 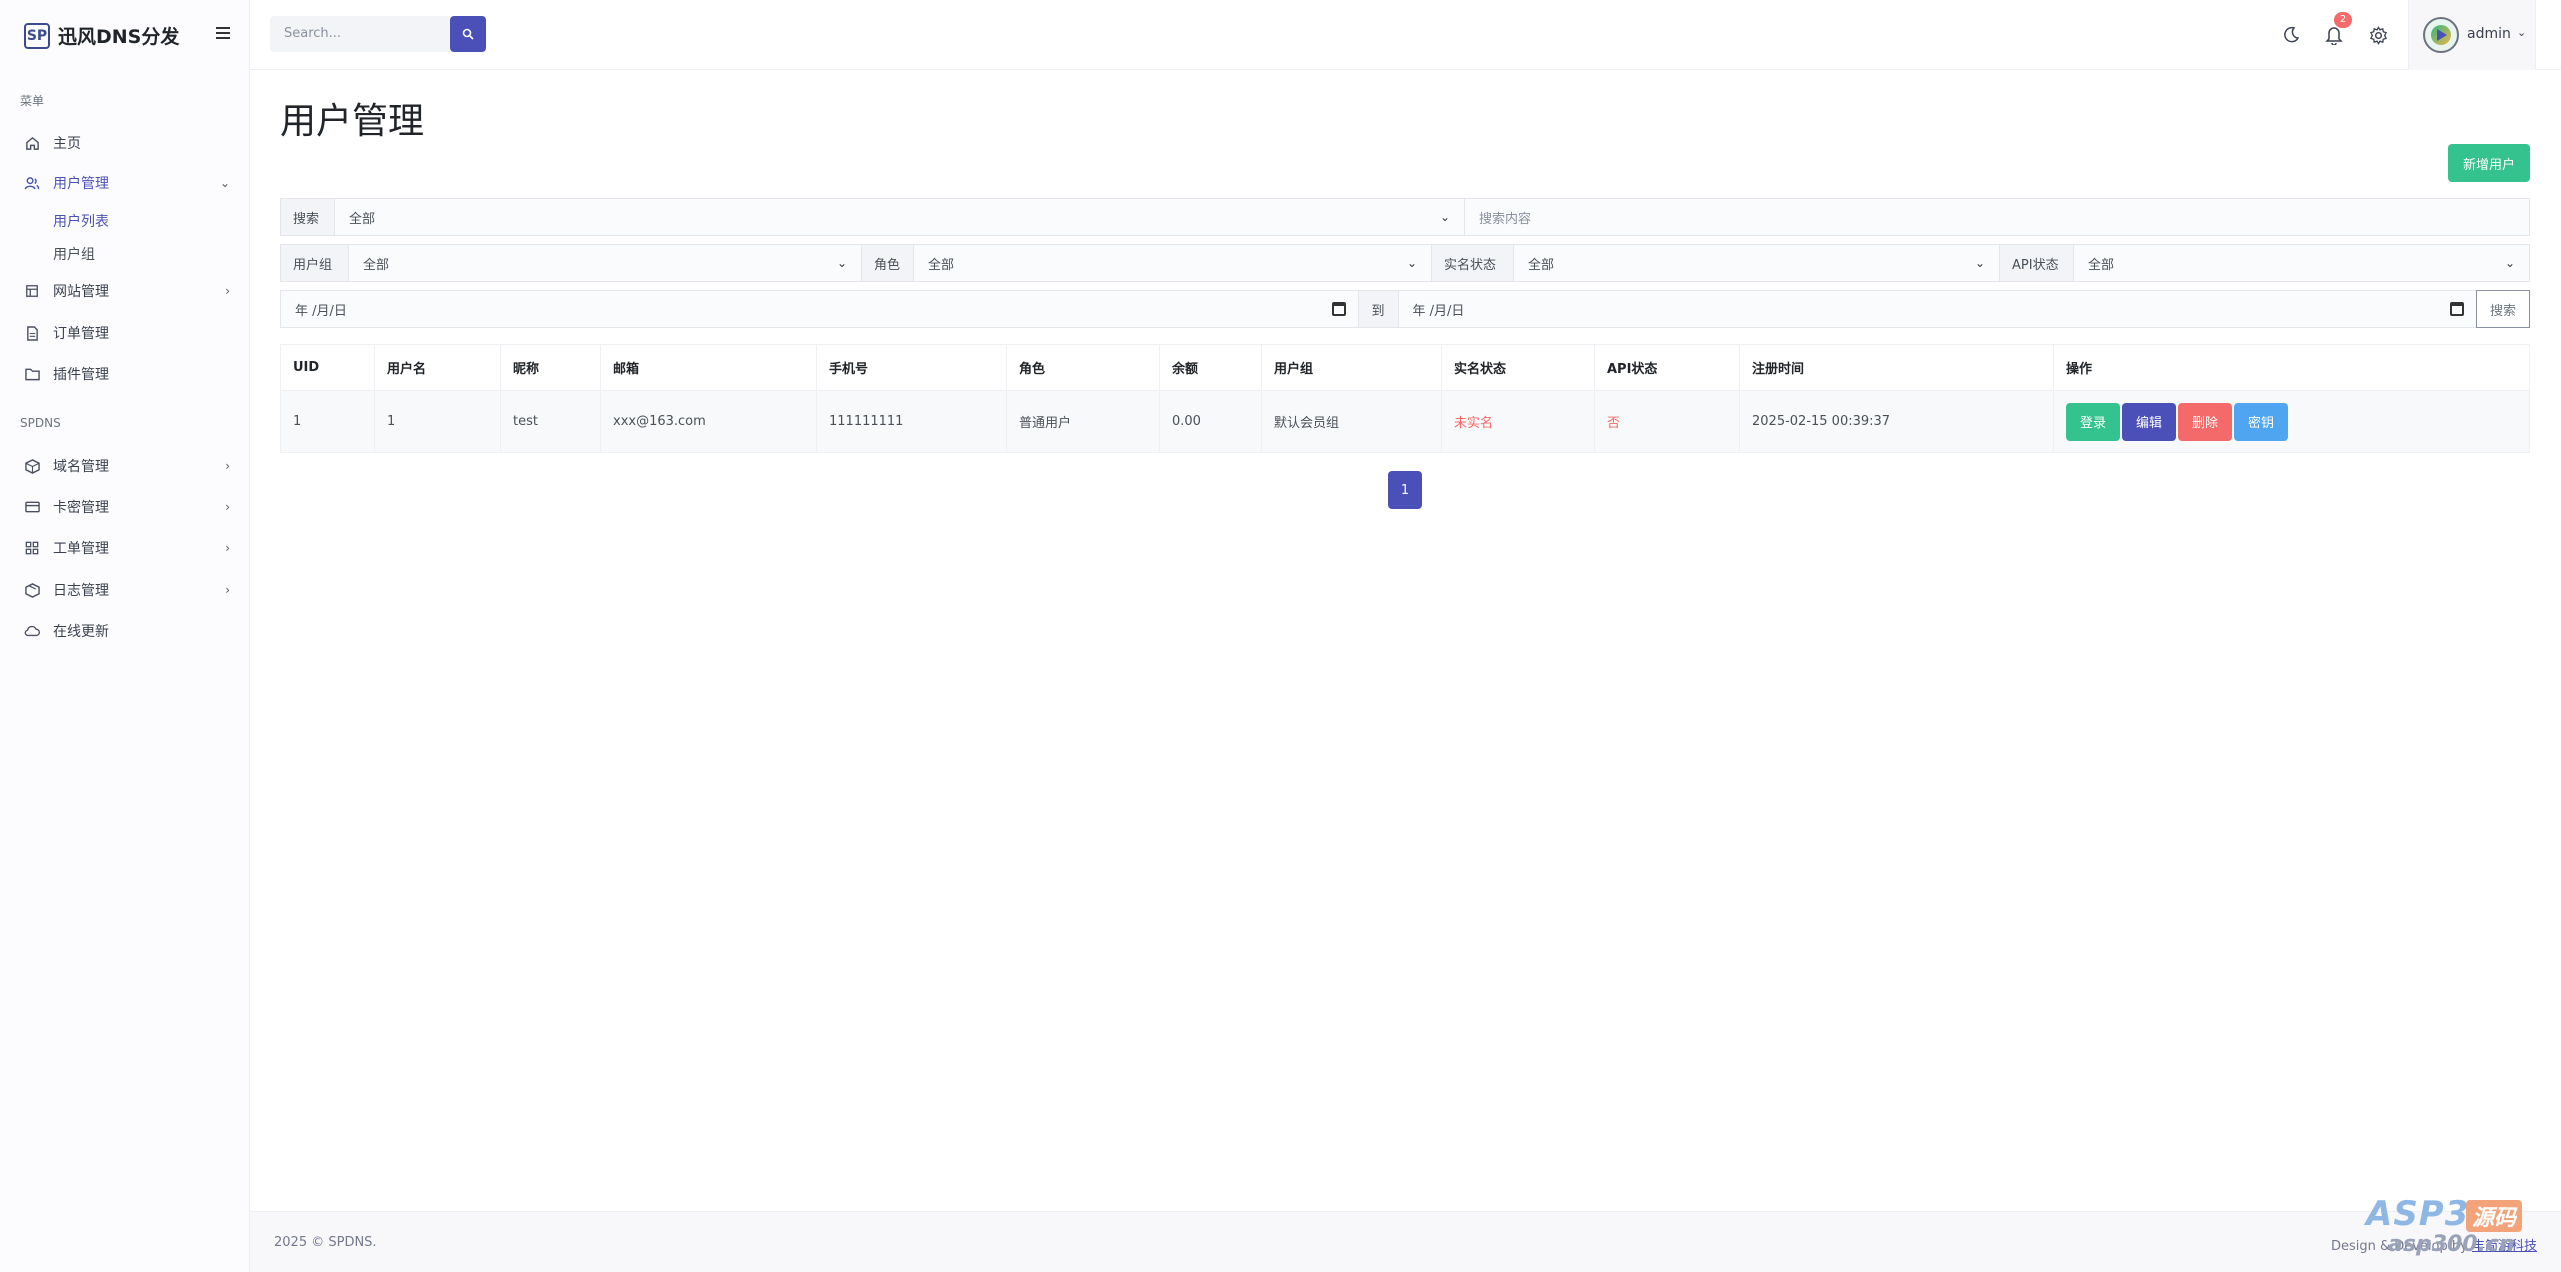 What do you see at coordinates (900, 217) in the screenshot?
I see `search-field-select: 全部 ⌄` at bounding box center [900, 217].